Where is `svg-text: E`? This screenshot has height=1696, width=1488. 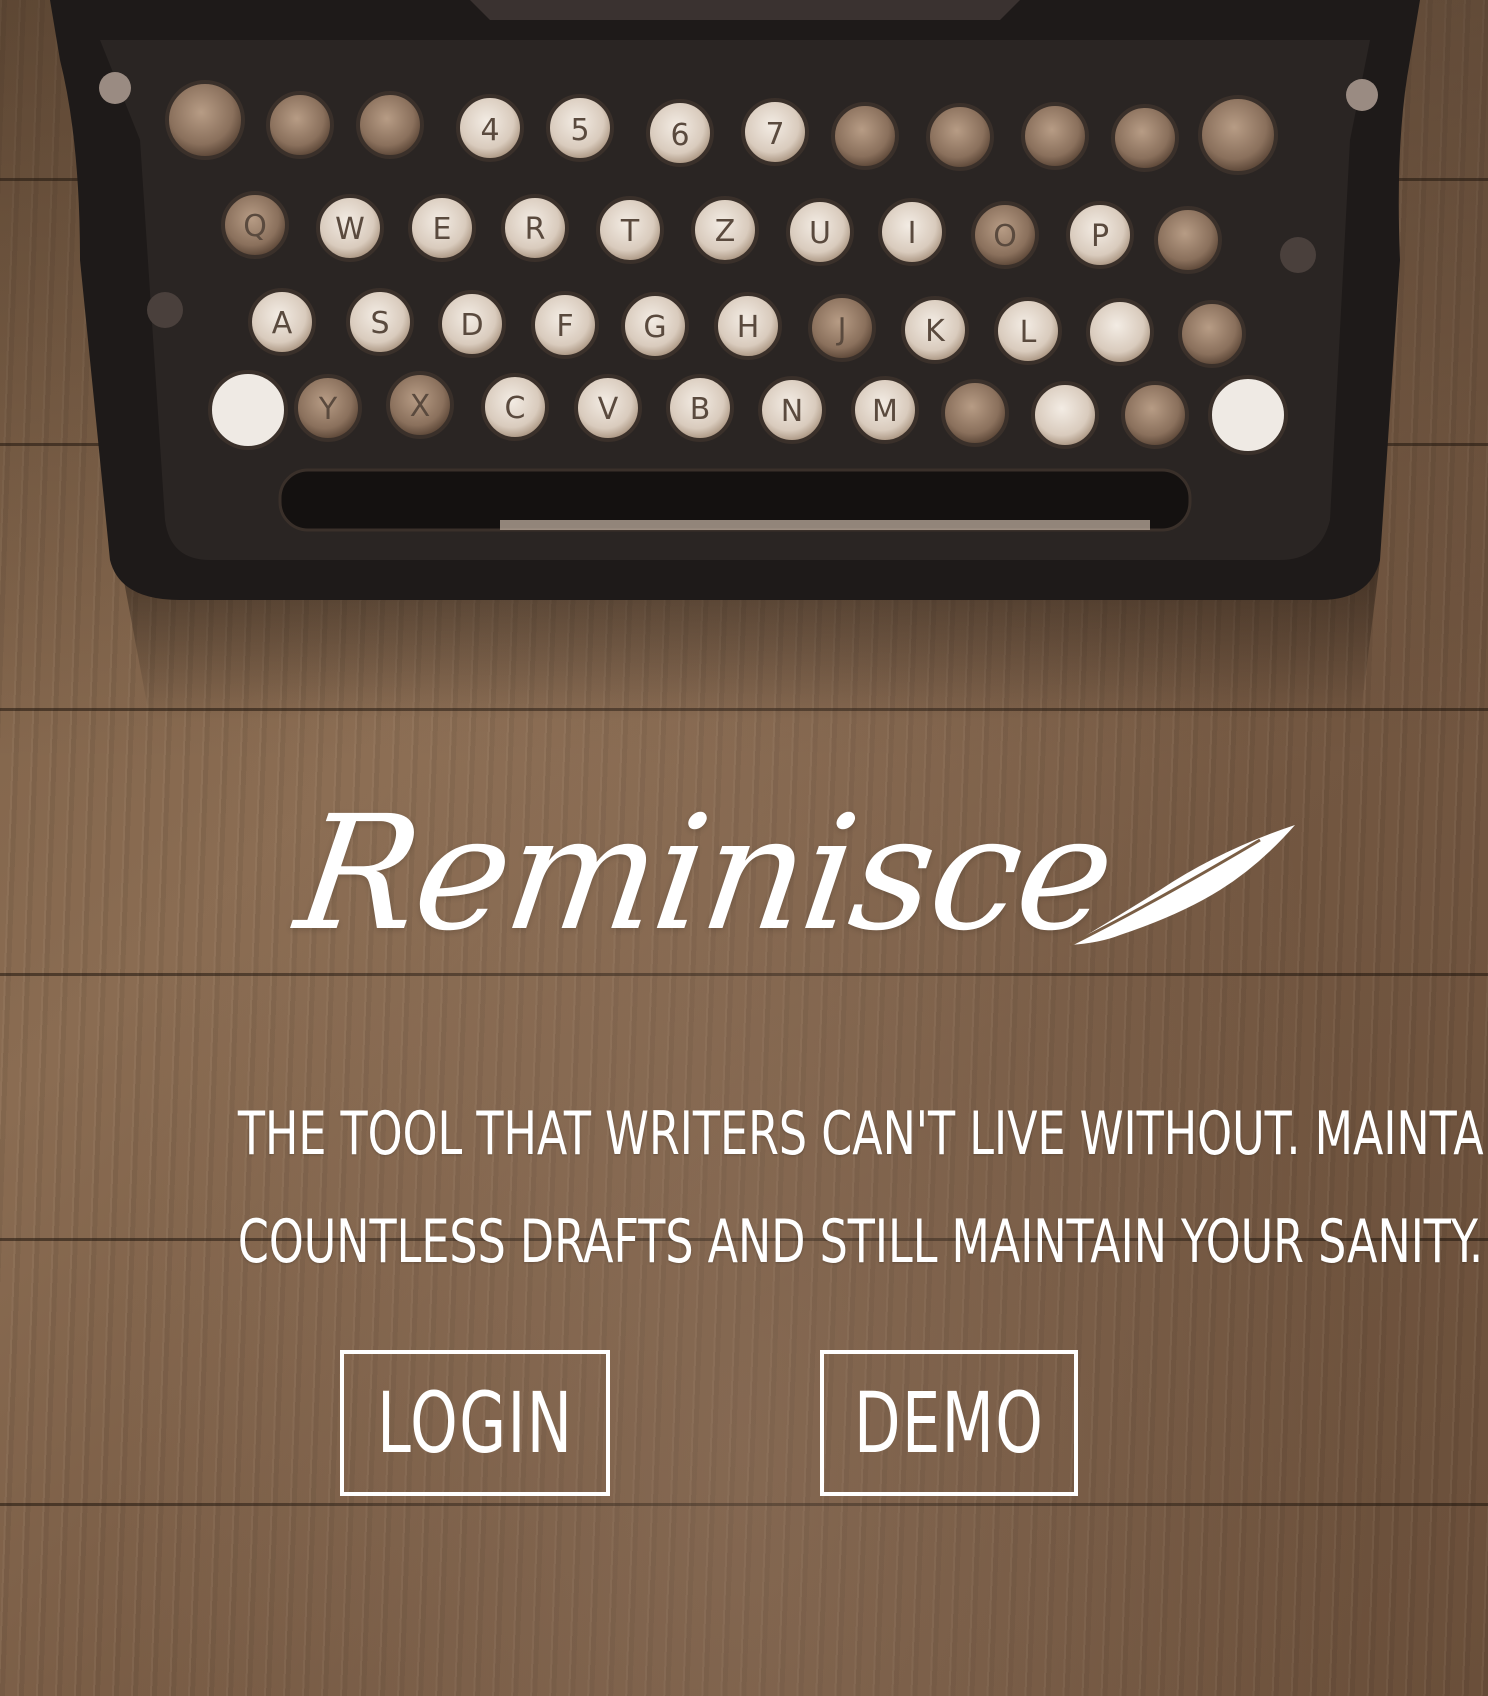
svg-text: E is located at coordinates (442, 229).